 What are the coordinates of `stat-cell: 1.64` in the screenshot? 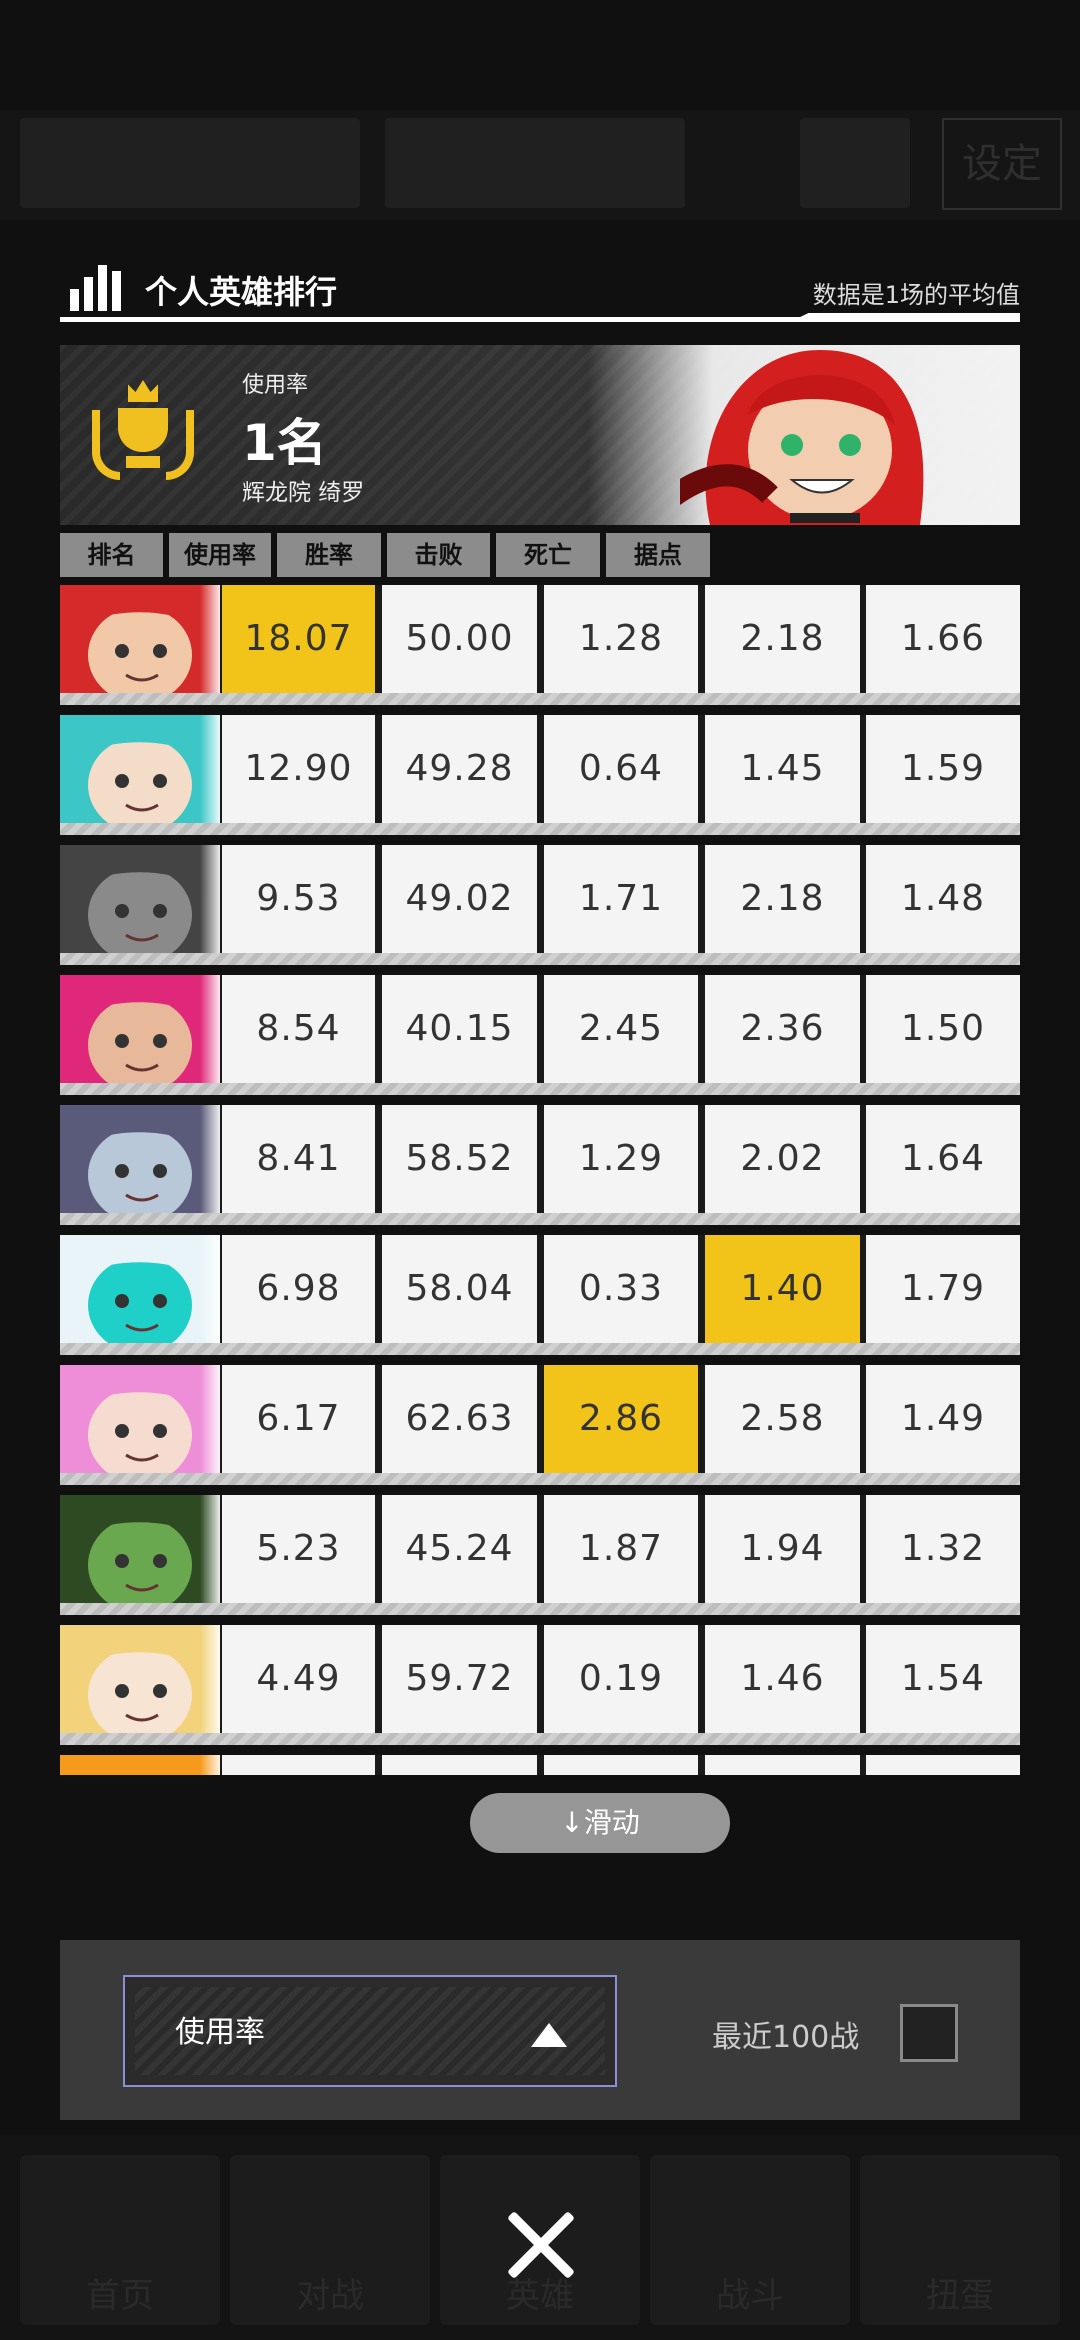 It's located at (943, 1159).